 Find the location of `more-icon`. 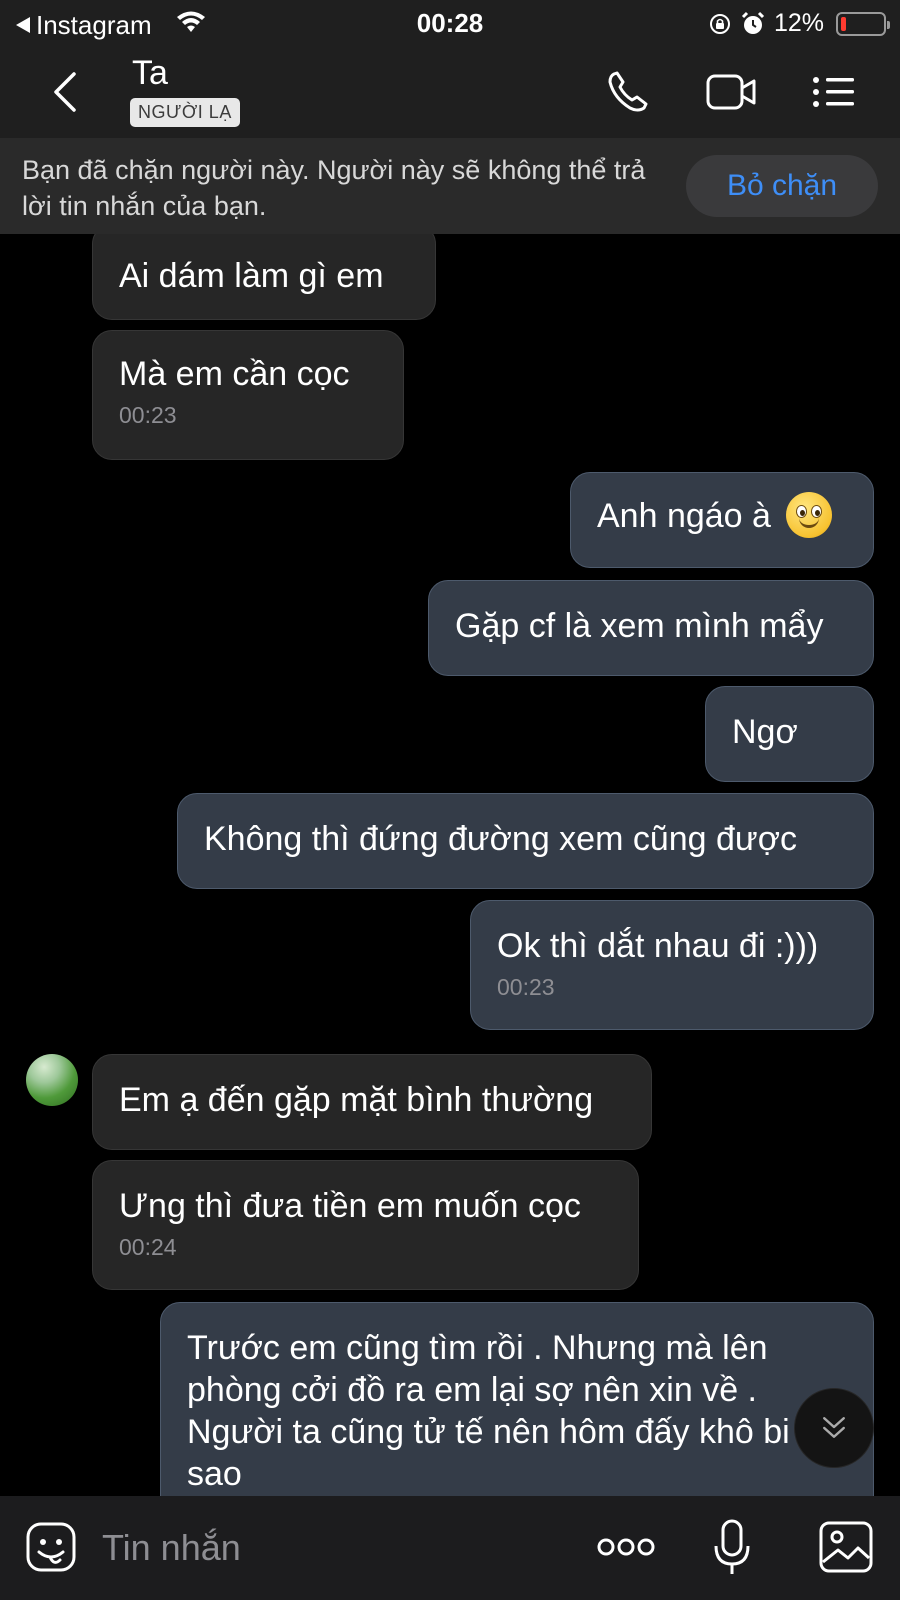

more-icon is located at coordinates (626, 1547).